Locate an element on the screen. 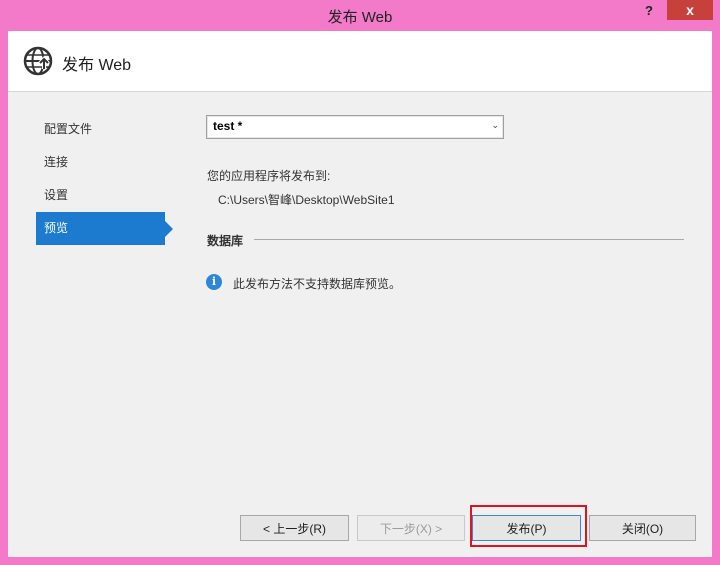 This screenshot has width=720, height=565. publish-target-path: C:\Users\智峰\Desktop\WebSite1 is located at coordinates (306, 200).